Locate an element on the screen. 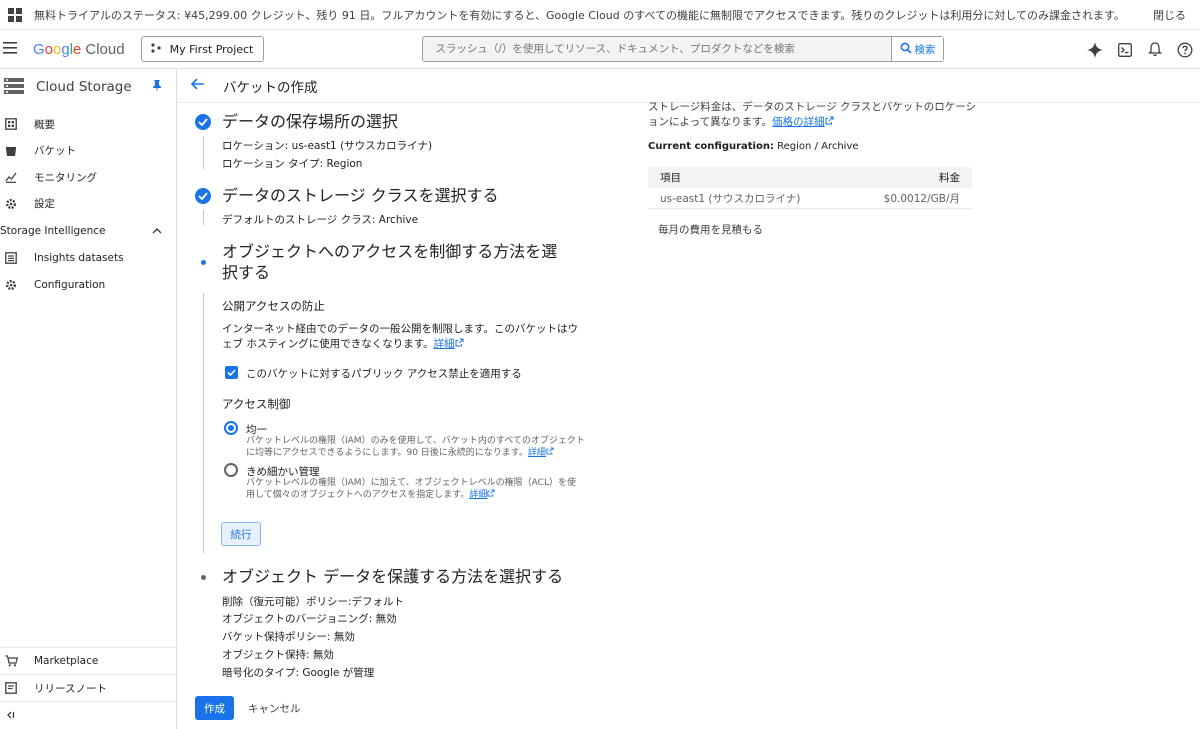 This screenshot has width=1200, height=729. create-button: 作成 is located at coordinates (214, 708).